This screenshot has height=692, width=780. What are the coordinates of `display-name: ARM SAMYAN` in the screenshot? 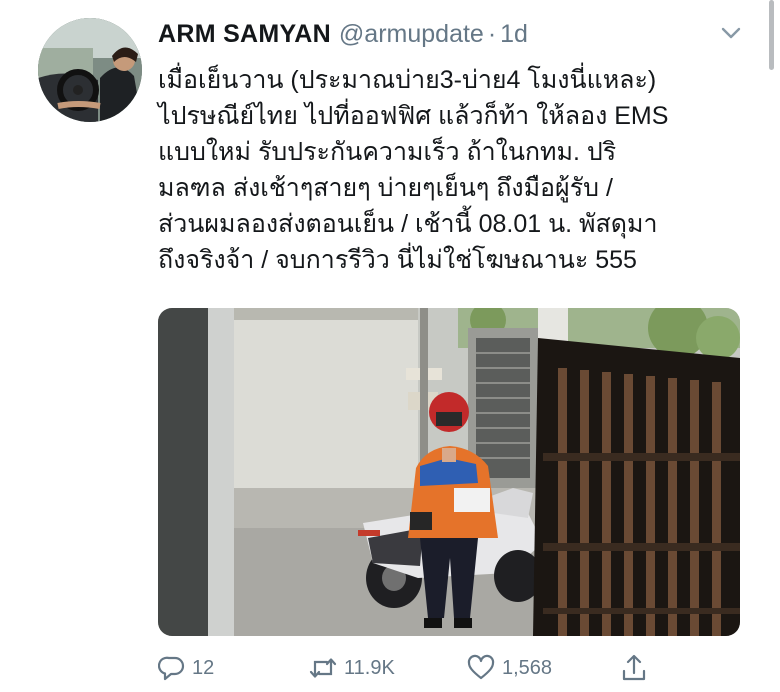 It's located at (244, 34).